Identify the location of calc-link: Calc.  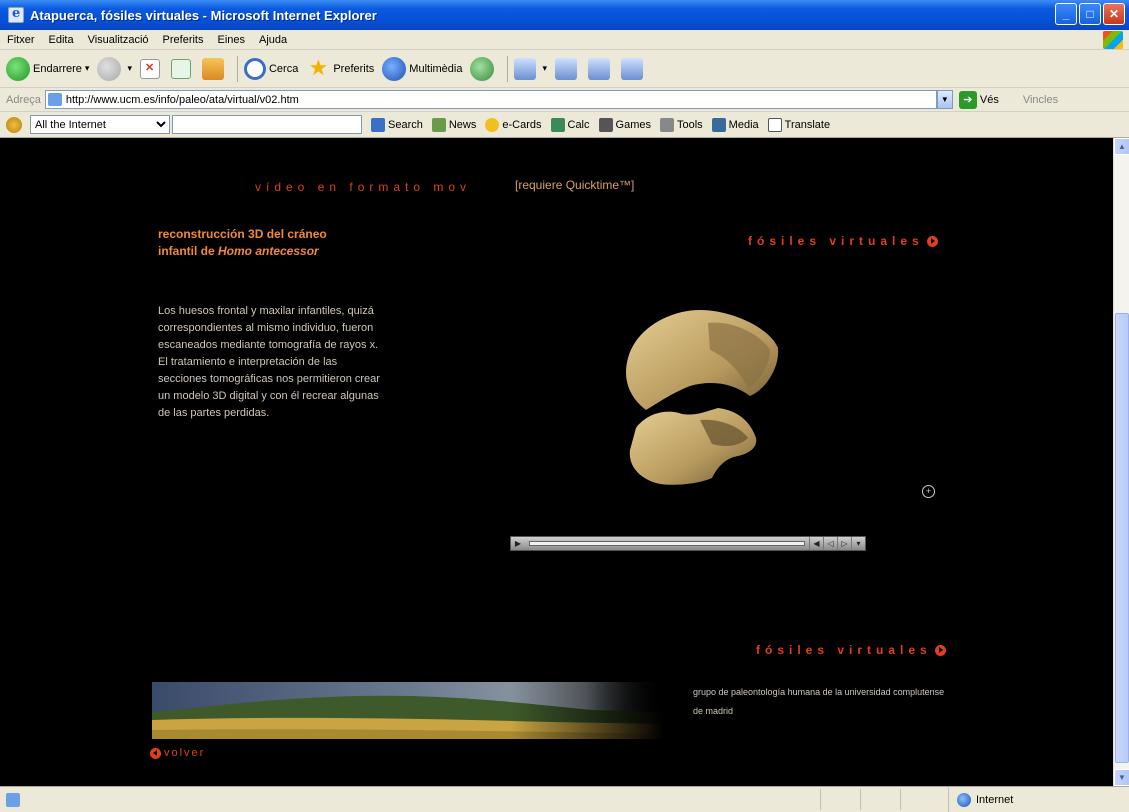
(570, 124).